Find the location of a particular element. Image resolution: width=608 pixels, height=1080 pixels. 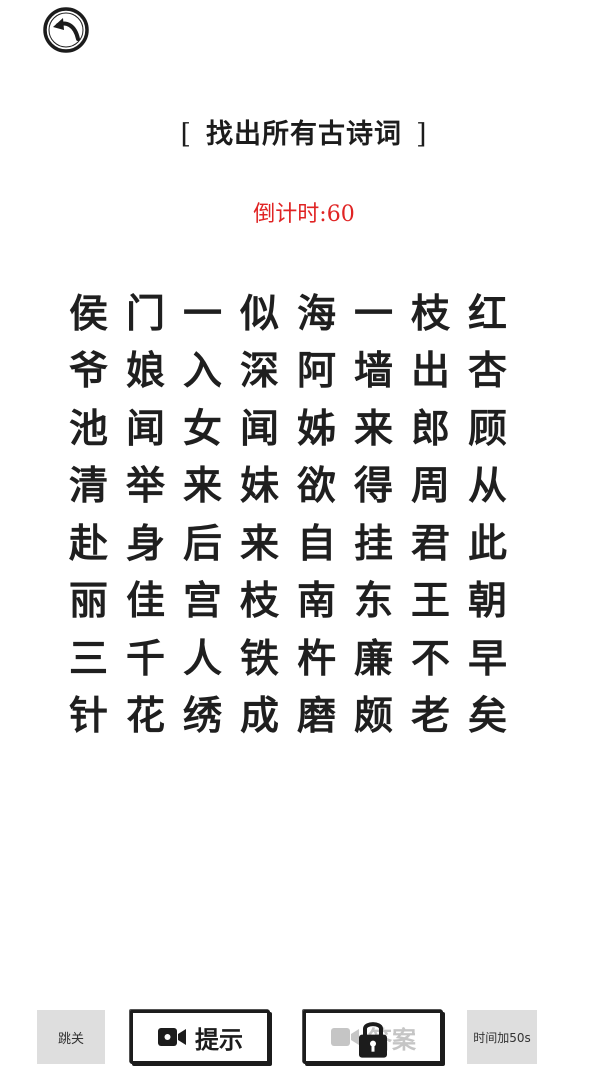

grid-cell: 郎 is located at coordinates (430, 426).